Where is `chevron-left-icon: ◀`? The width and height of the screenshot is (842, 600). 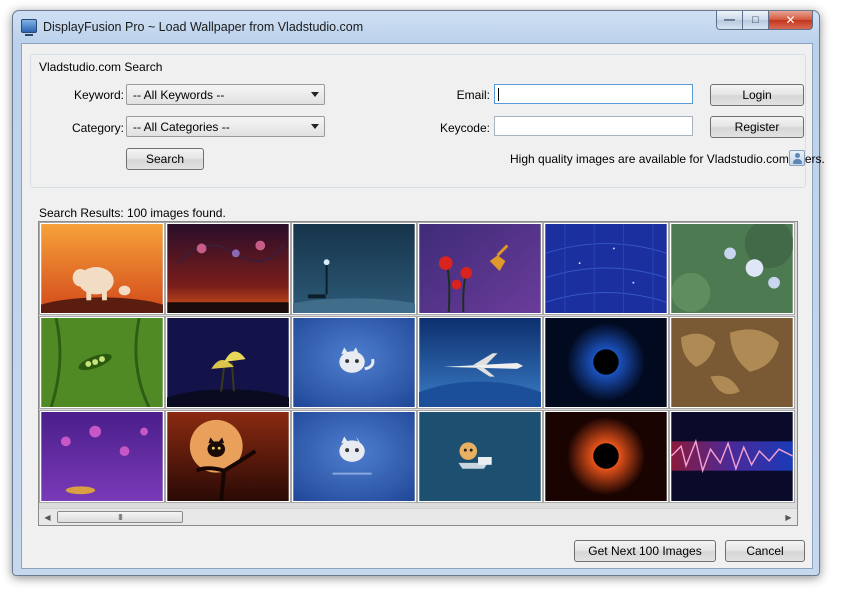
chevron-left-icon: ◀ is located at coordinates (47, 517).